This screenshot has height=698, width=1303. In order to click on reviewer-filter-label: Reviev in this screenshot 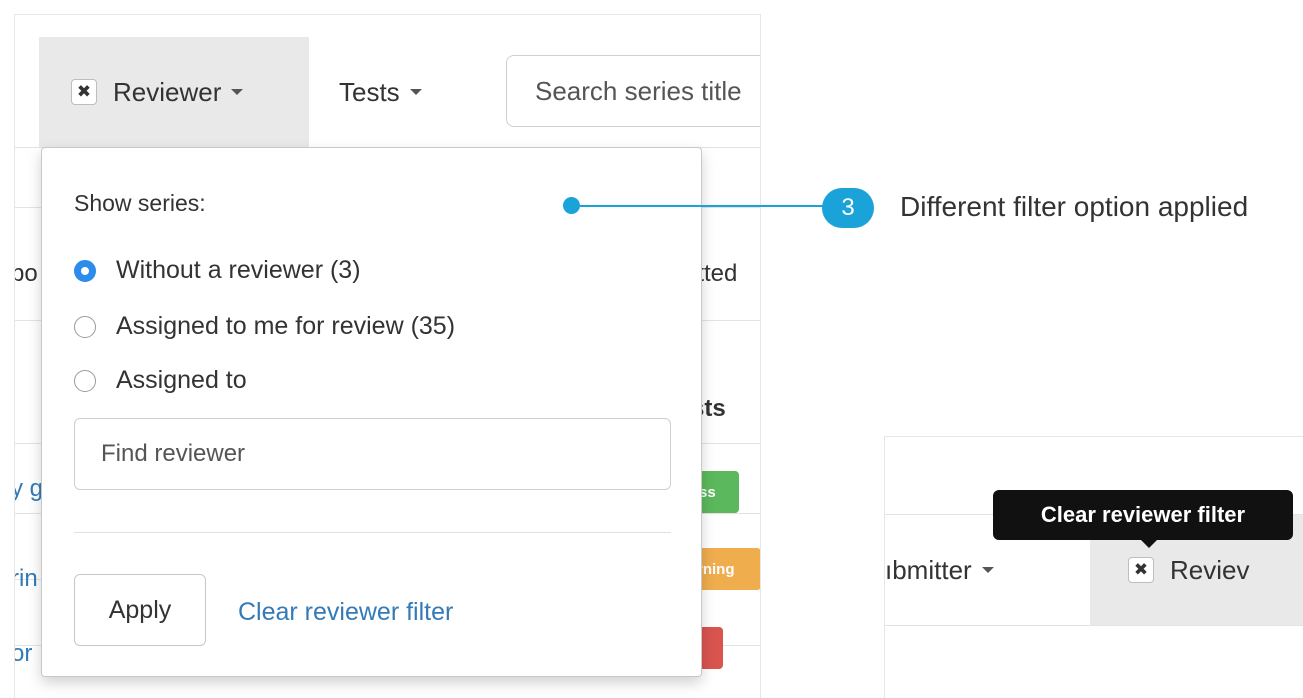, I will do `click(1210, 569)`.